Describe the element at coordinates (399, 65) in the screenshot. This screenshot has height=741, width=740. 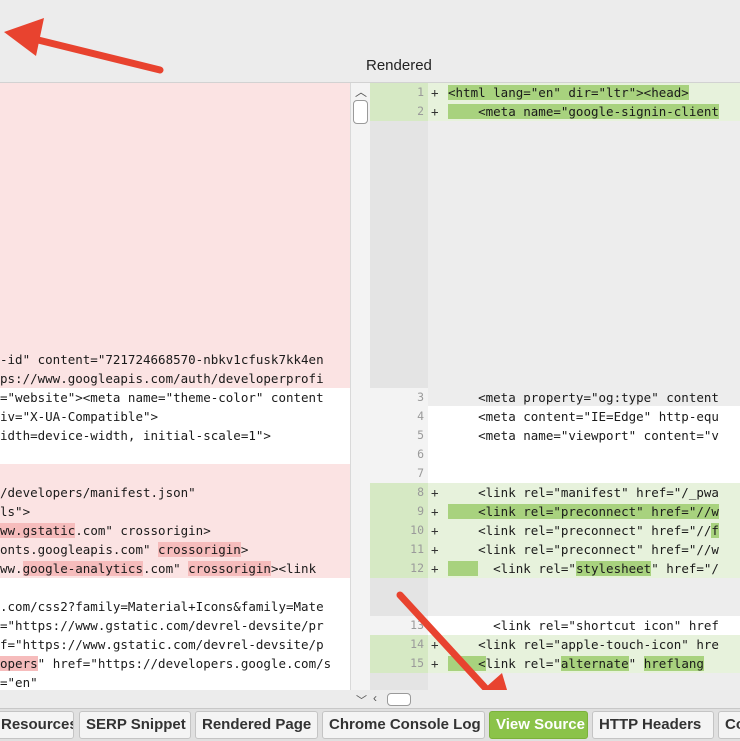
I see `rendered-pane-title: Rendered` at that location.